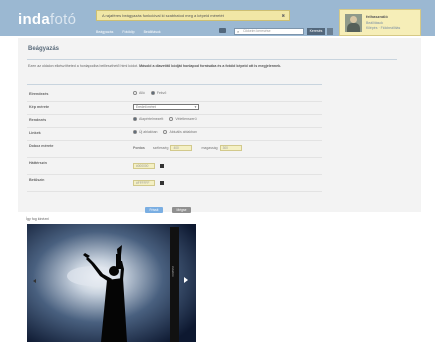 Image resolution: width=435 pixels, height=342 pixels. I want to click on form-row-links: Linkek Új ablakban Aktuális ablakban, so click(174, 134).